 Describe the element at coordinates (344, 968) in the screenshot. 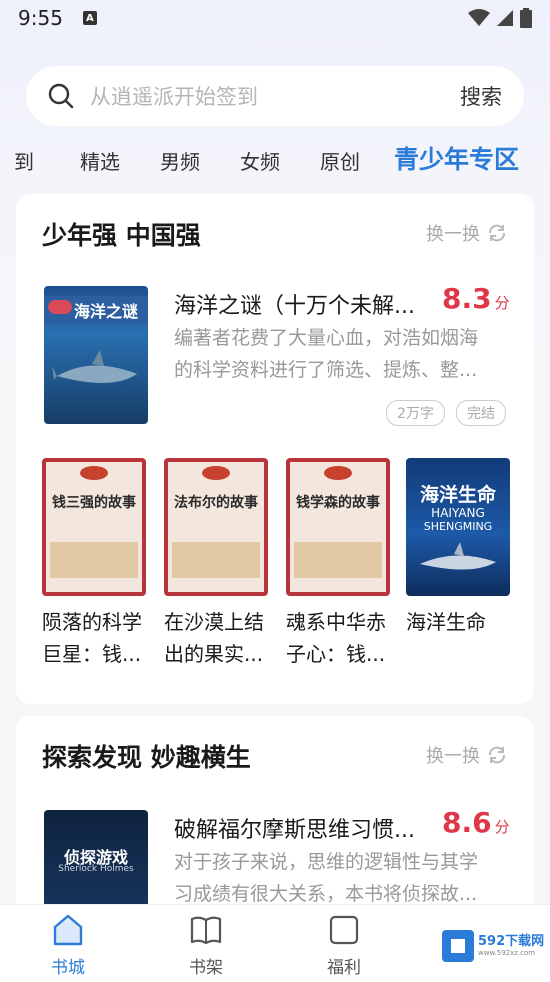

I see `nav-label: 福利` at that location.